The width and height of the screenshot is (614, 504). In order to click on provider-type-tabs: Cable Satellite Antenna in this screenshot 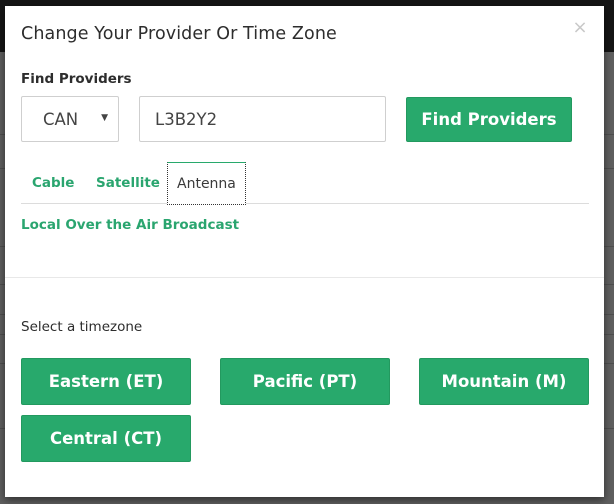, I will do `click(305, 183)`.